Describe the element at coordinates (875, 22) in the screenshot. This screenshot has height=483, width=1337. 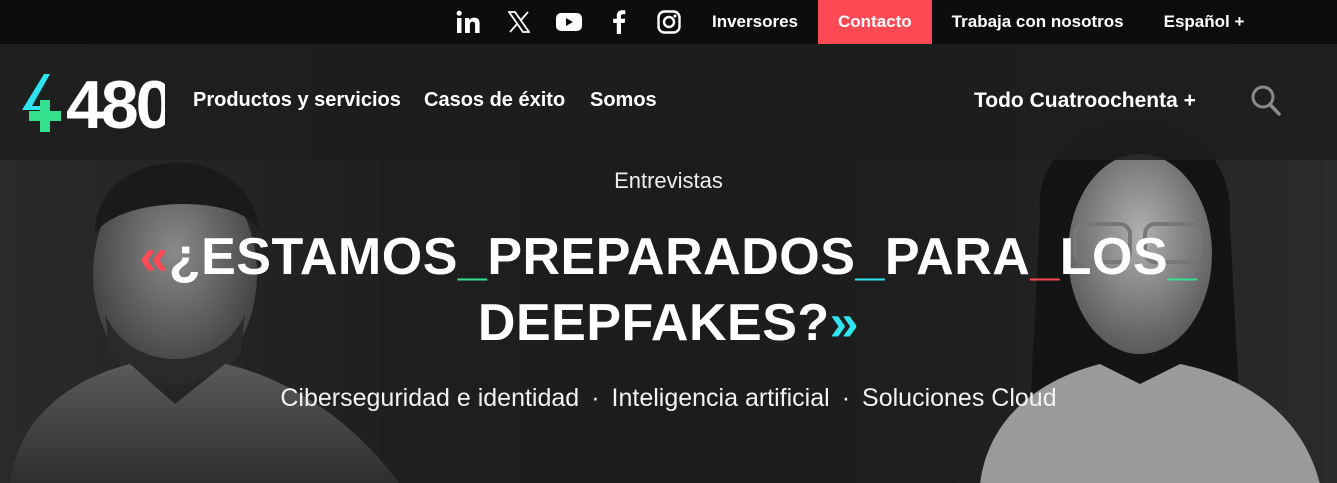
I see `contact-button: Contacto` at that location.